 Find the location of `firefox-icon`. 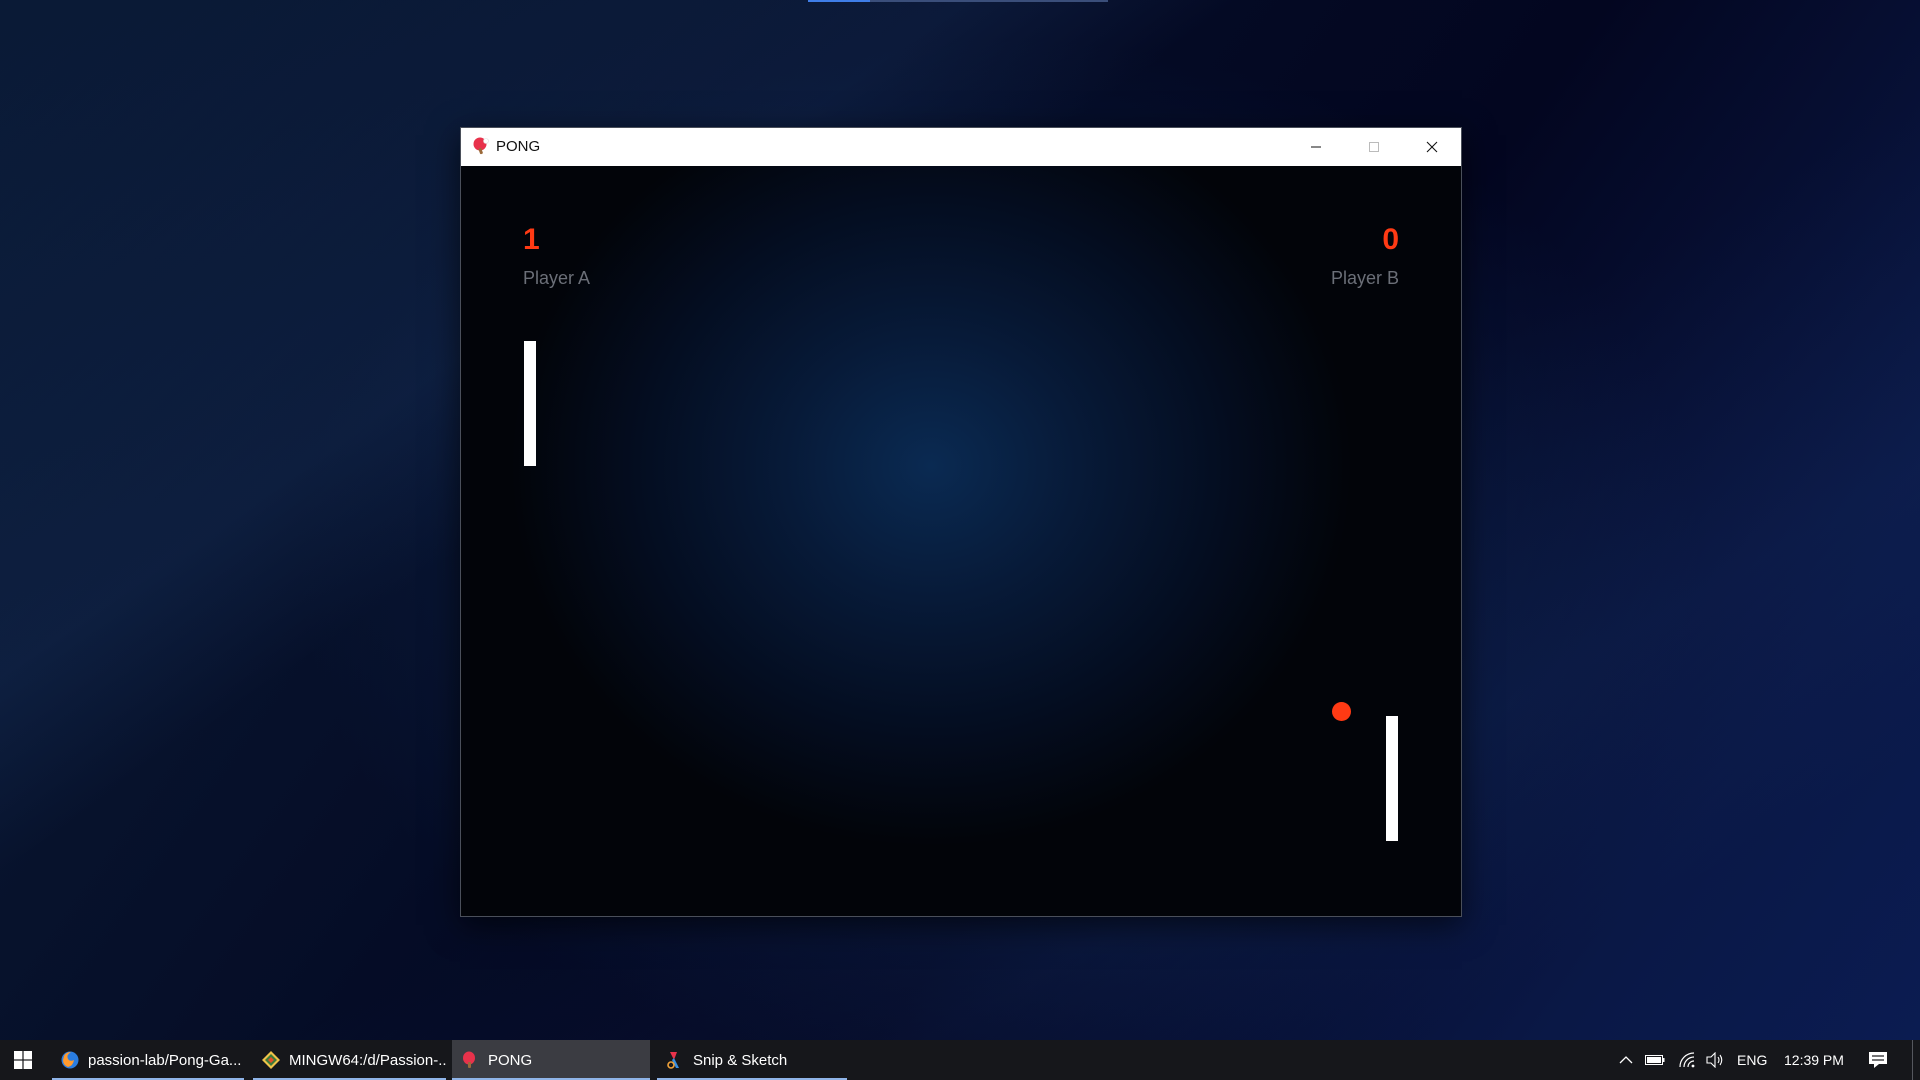

firefox-icon is located at coordinates (70, 1060).